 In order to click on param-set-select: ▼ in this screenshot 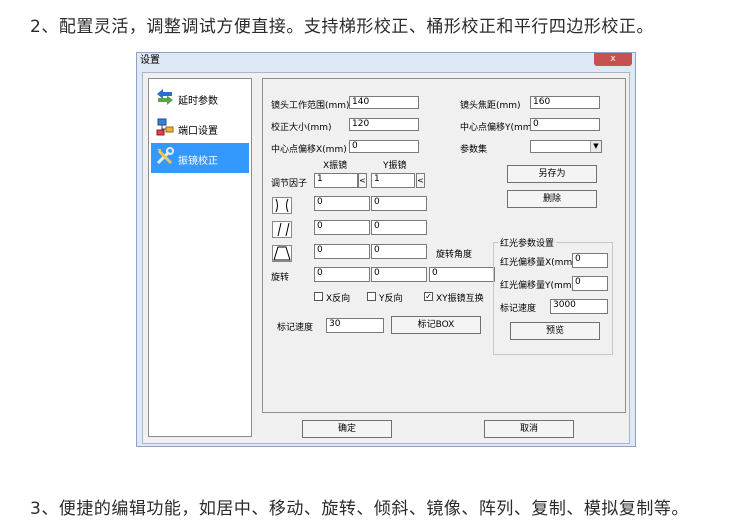, I will do `click(566, 146)`.